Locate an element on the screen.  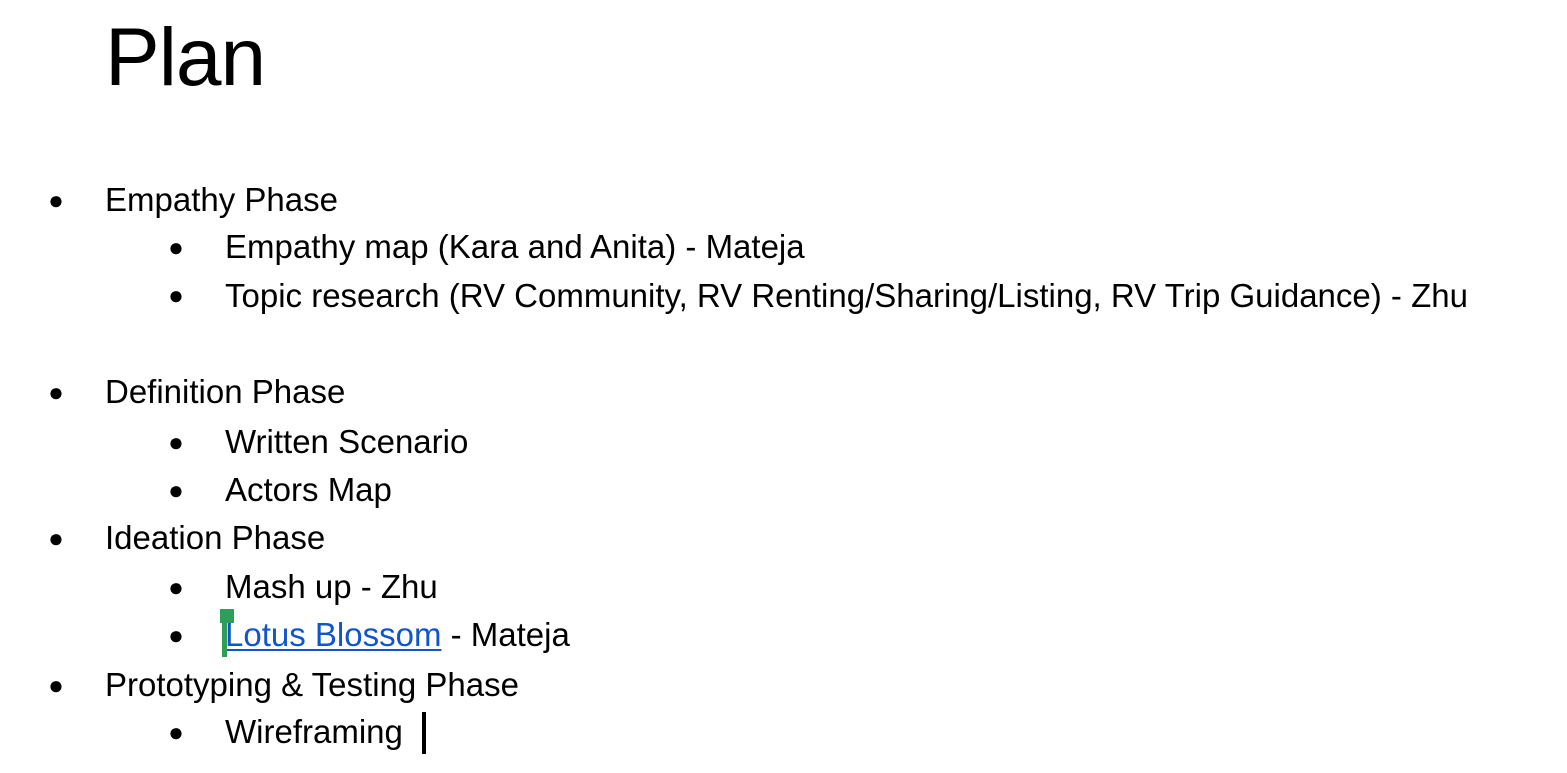
lotus-blossom-link: Lotus Blossom is located at coordinates (333, 634).